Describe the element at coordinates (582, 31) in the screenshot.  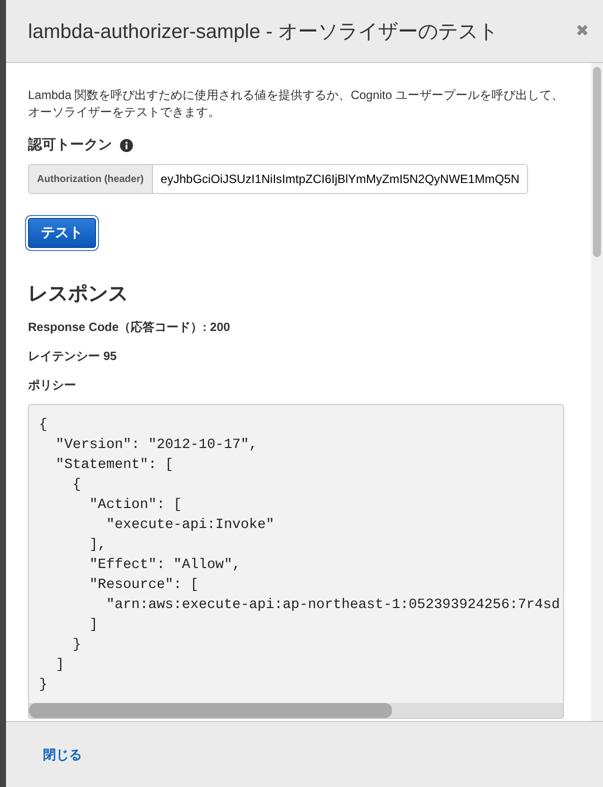
I see `close-icon: ✖` at that location.